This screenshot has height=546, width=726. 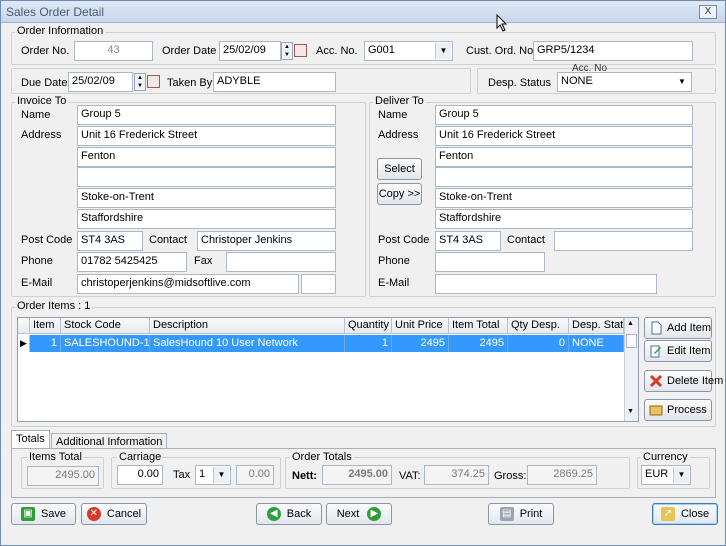 What do you see at coordinates (247, 343) in the screenshot?
I see `cell-description: SalesHound 10 User Network` at bounding box center [247, 343].